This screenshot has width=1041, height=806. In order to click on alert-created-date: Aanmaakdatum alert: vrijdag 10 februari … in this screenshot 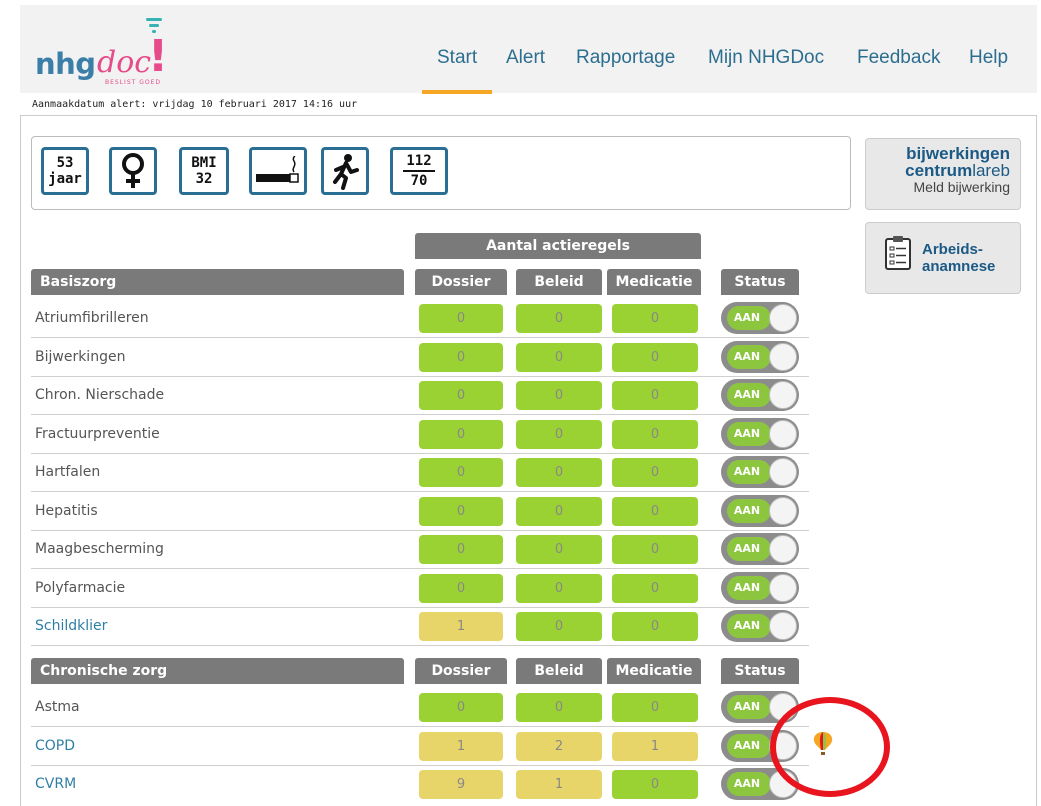, I will do `click(195, 104)`.